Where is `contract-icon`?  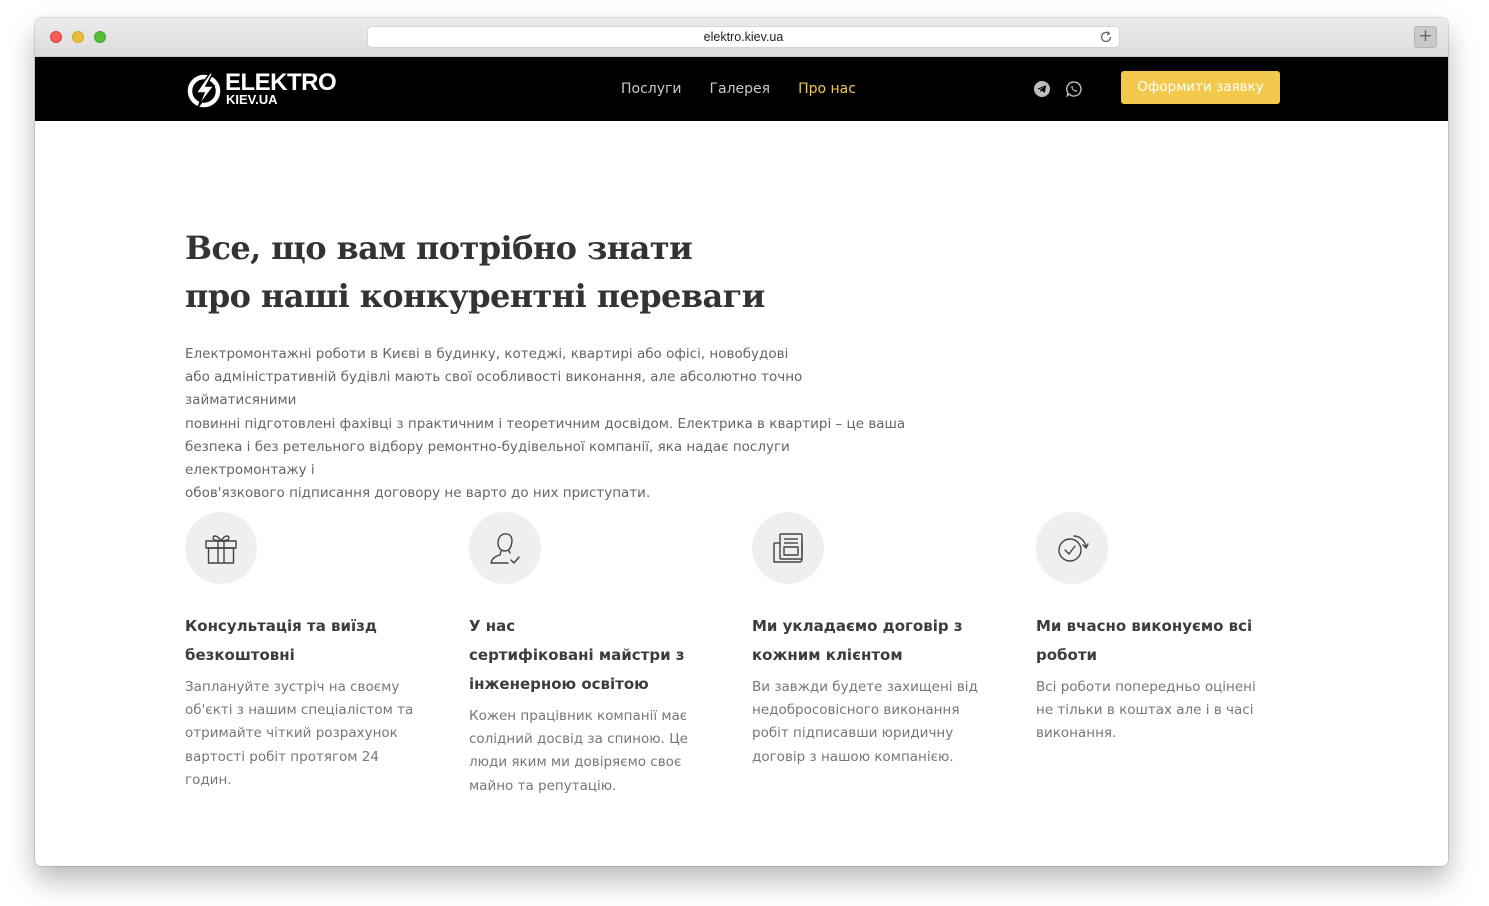
contract-icon is located at coordinates (788, 548).